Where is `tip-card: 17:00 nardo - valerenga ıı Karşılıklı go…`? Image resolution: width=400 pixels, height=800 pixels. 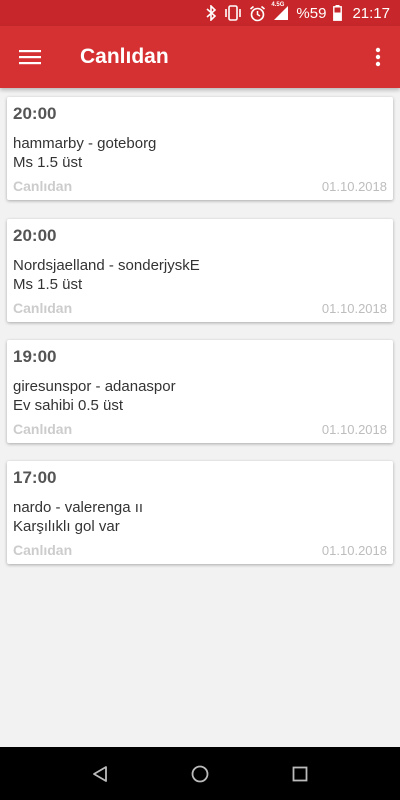 tip-card: 17:00 nardo - valerenga ıı Karşılıklı go… is located at coordinates (200, 512).